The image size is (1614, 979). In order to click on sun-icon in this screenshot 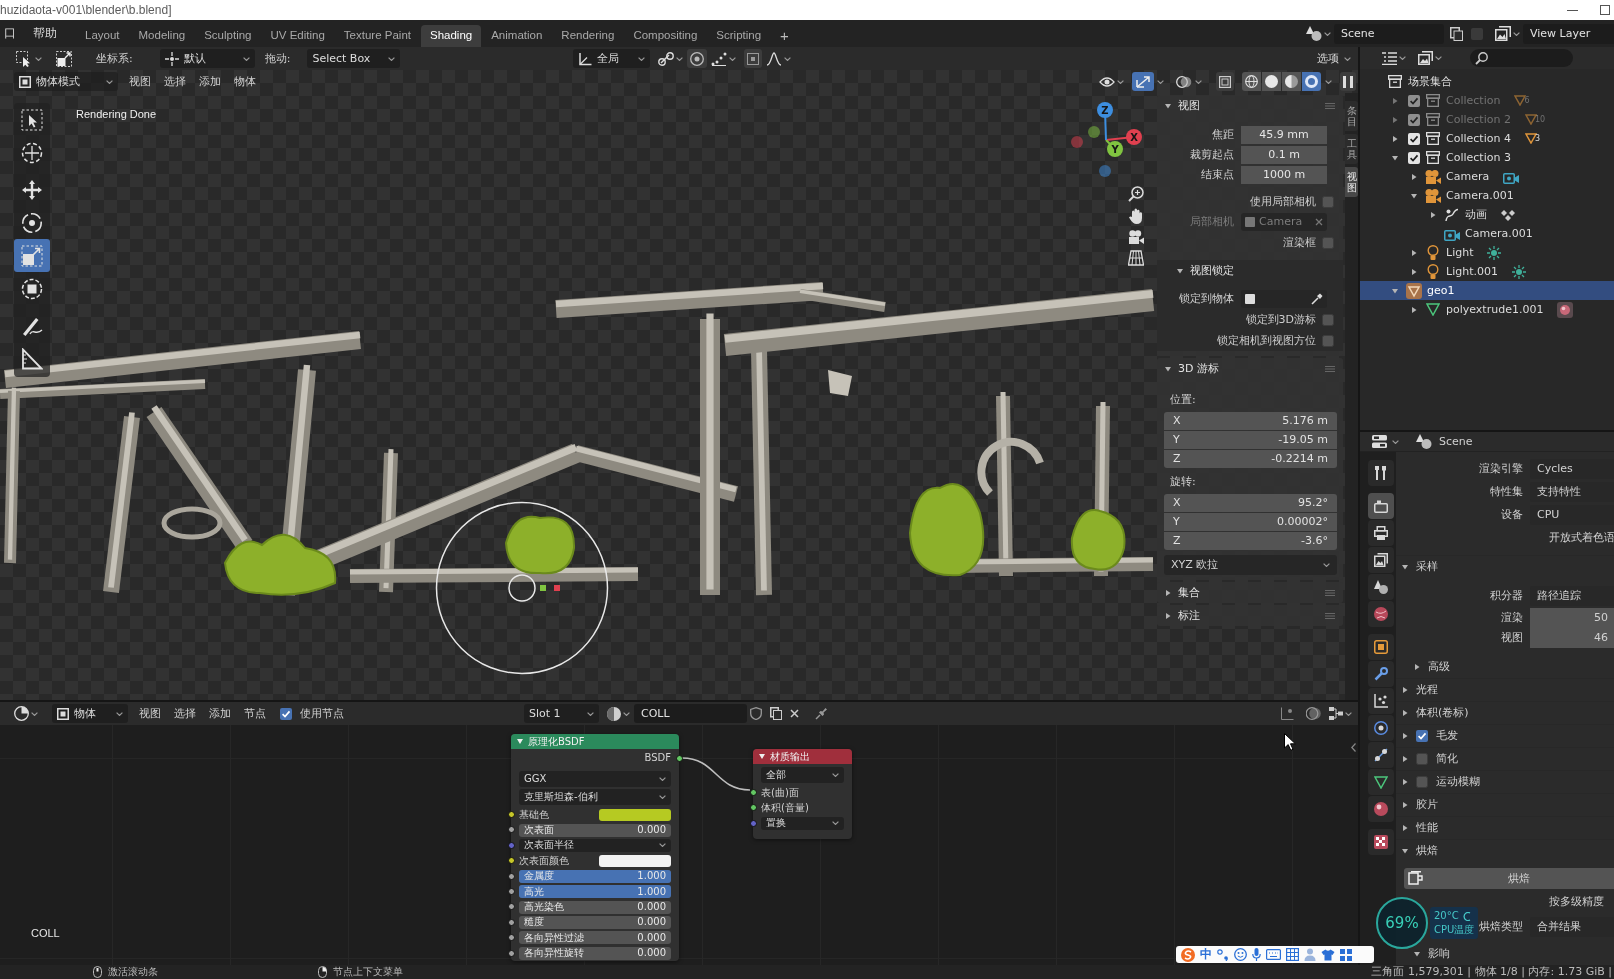, I will do `click(1518, 271)`.